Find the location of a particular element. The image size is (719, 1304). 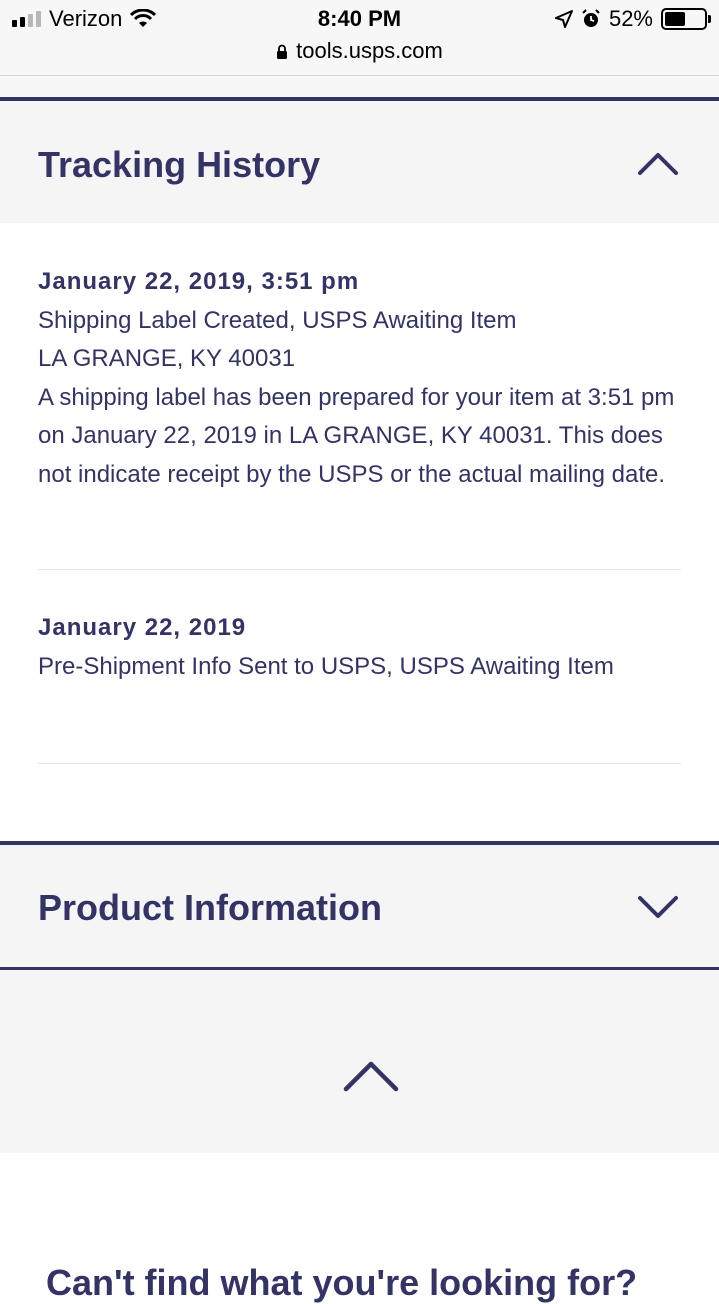

product-information-title: Product Information is located at coordinates (210, 907).